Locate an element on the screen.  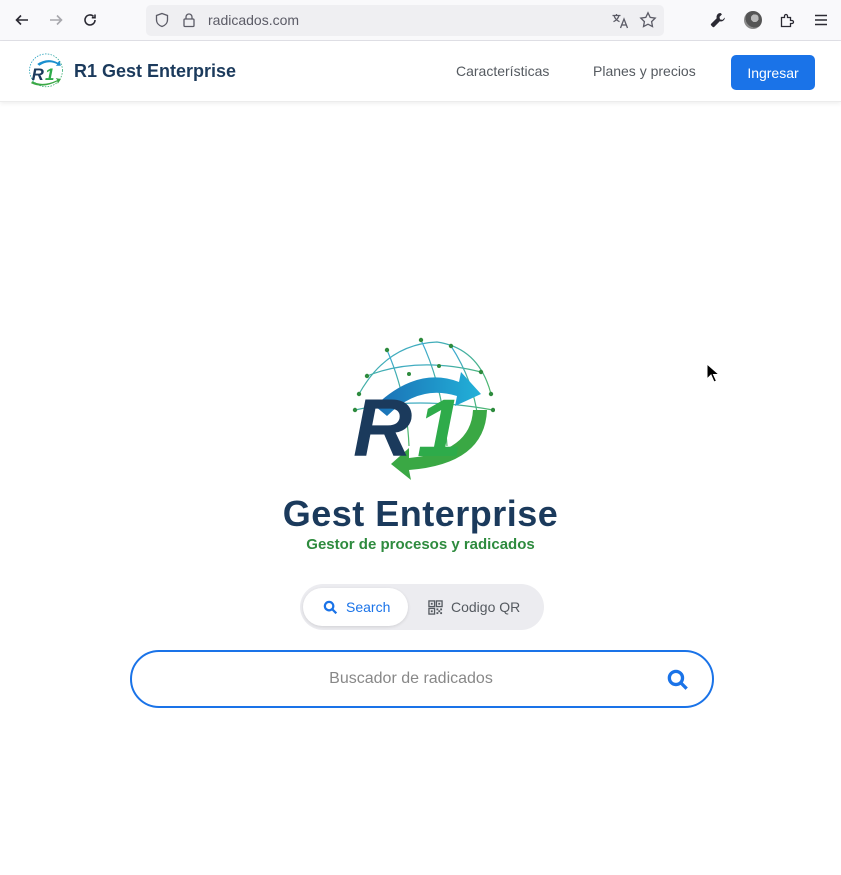
brand-logo-icon: R 1 is located at coordinates (46, 71).